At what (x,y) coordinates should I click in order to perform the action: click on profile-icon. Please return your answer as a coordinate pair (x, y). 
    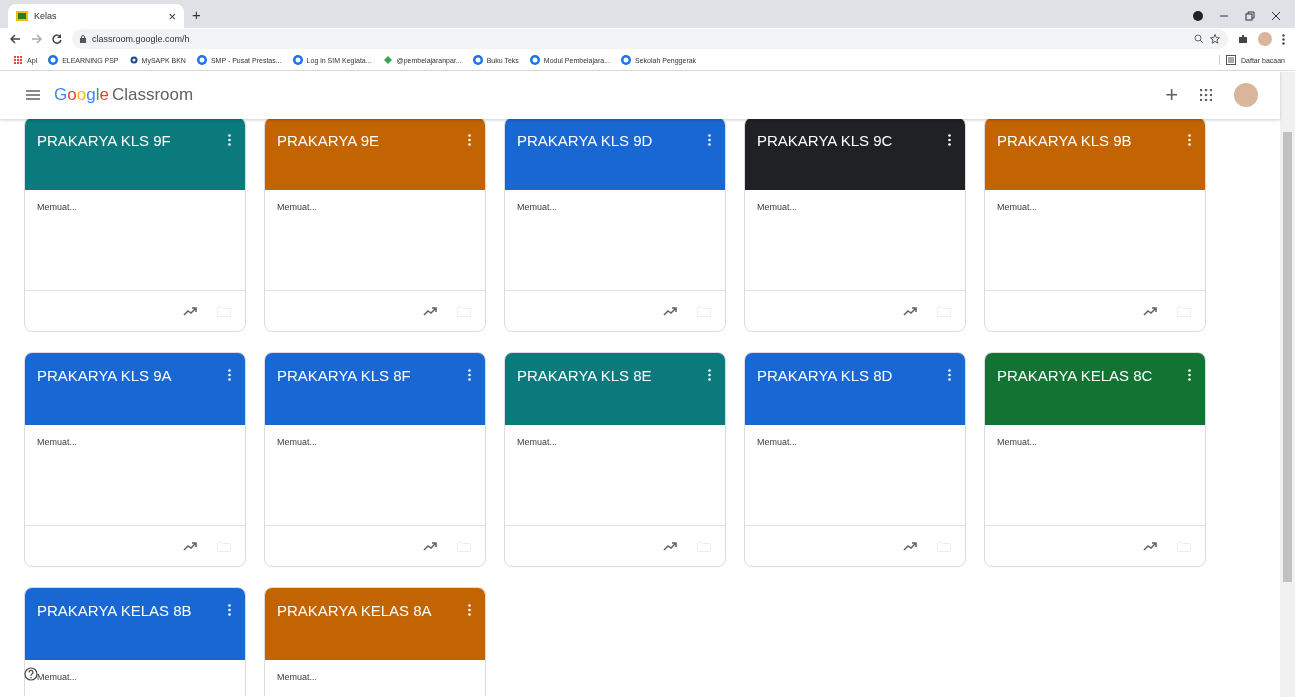
    Looking at the image, I should click on (1198, 16).